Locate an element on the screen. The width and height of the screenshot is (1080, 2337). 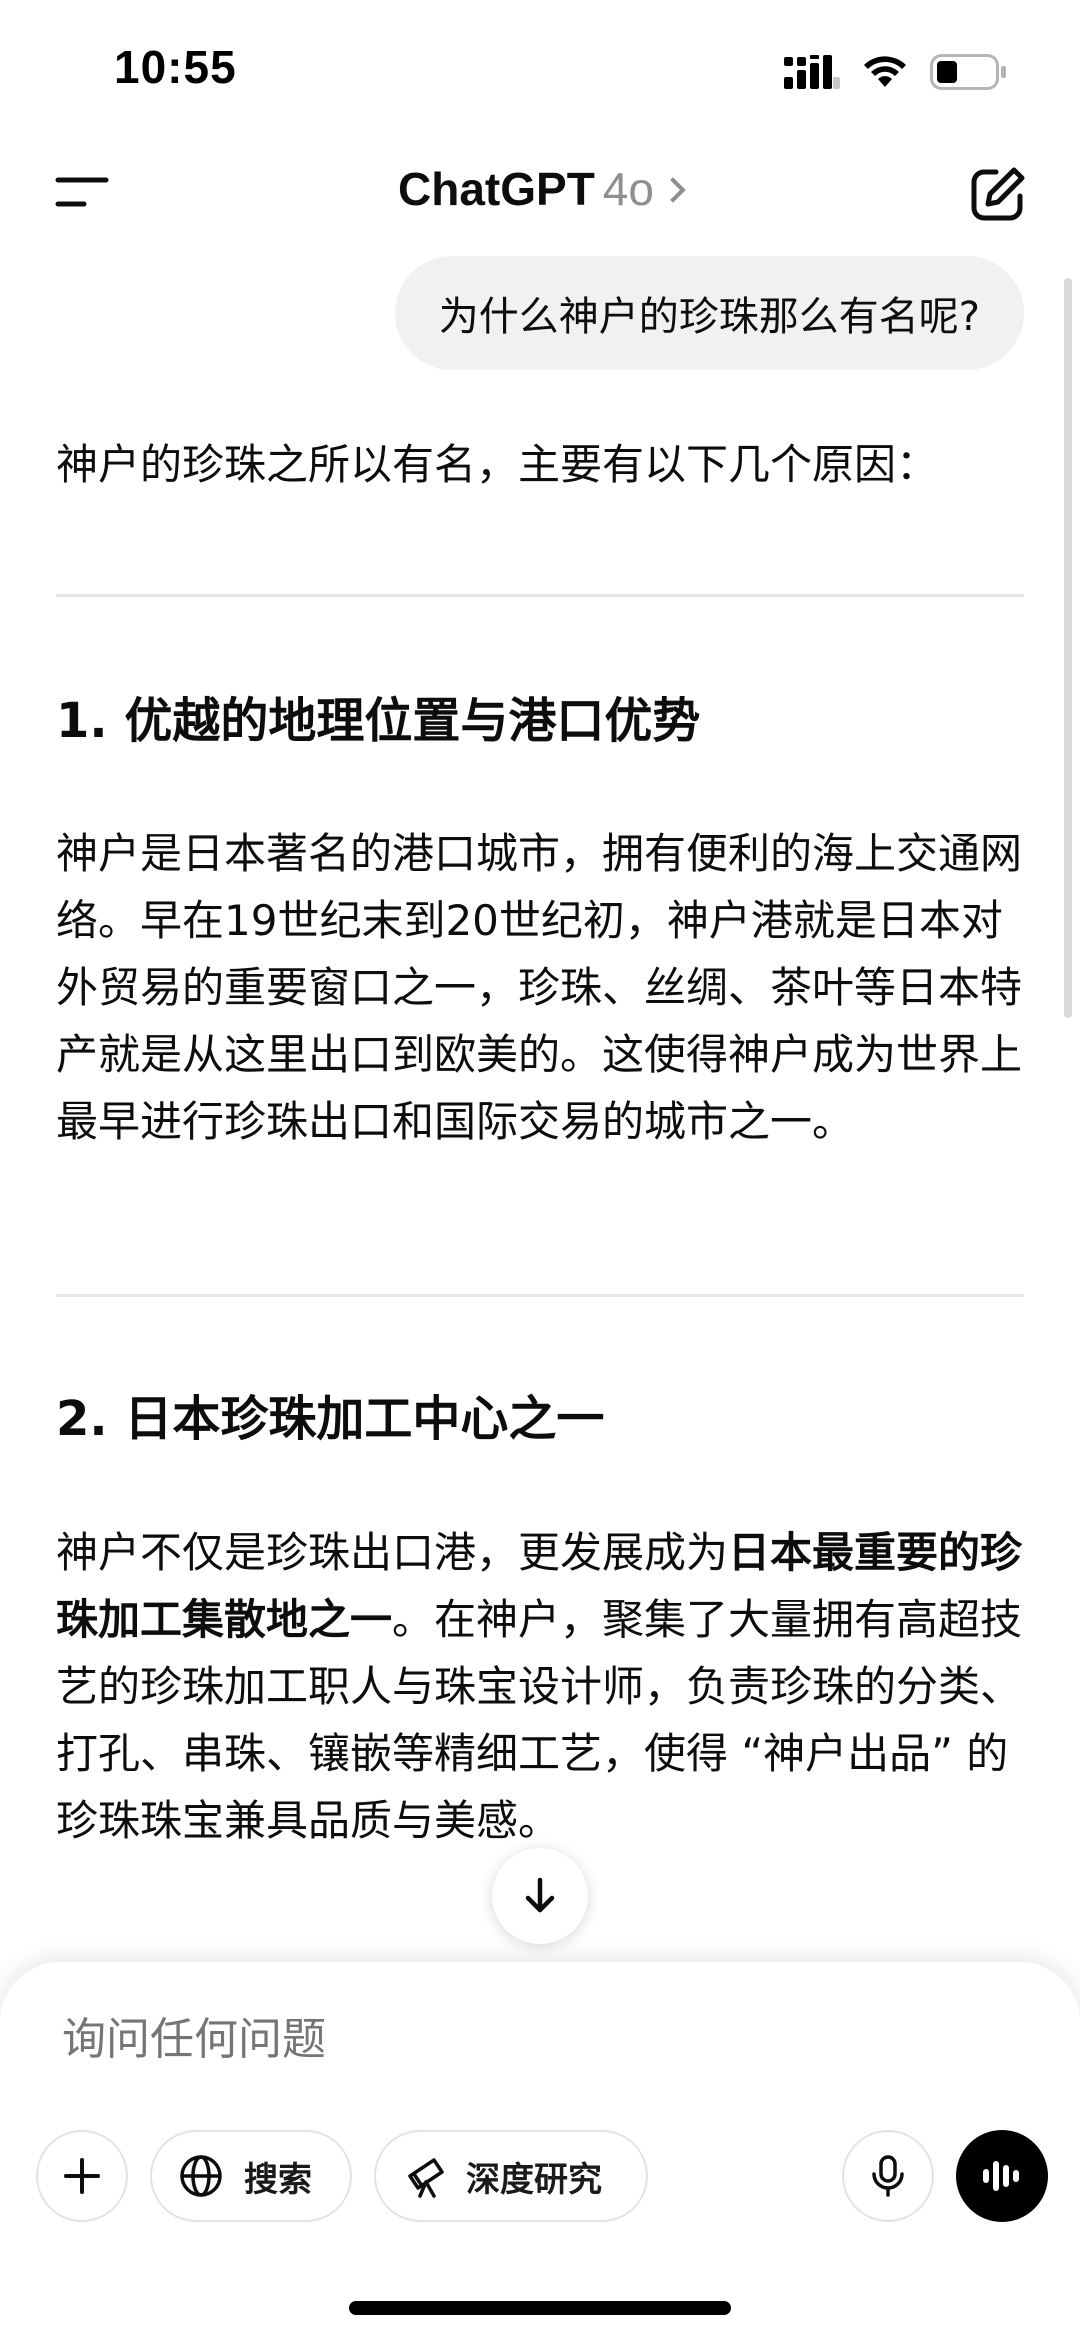
chevron-right-icon is located at coordinates (673, 190).